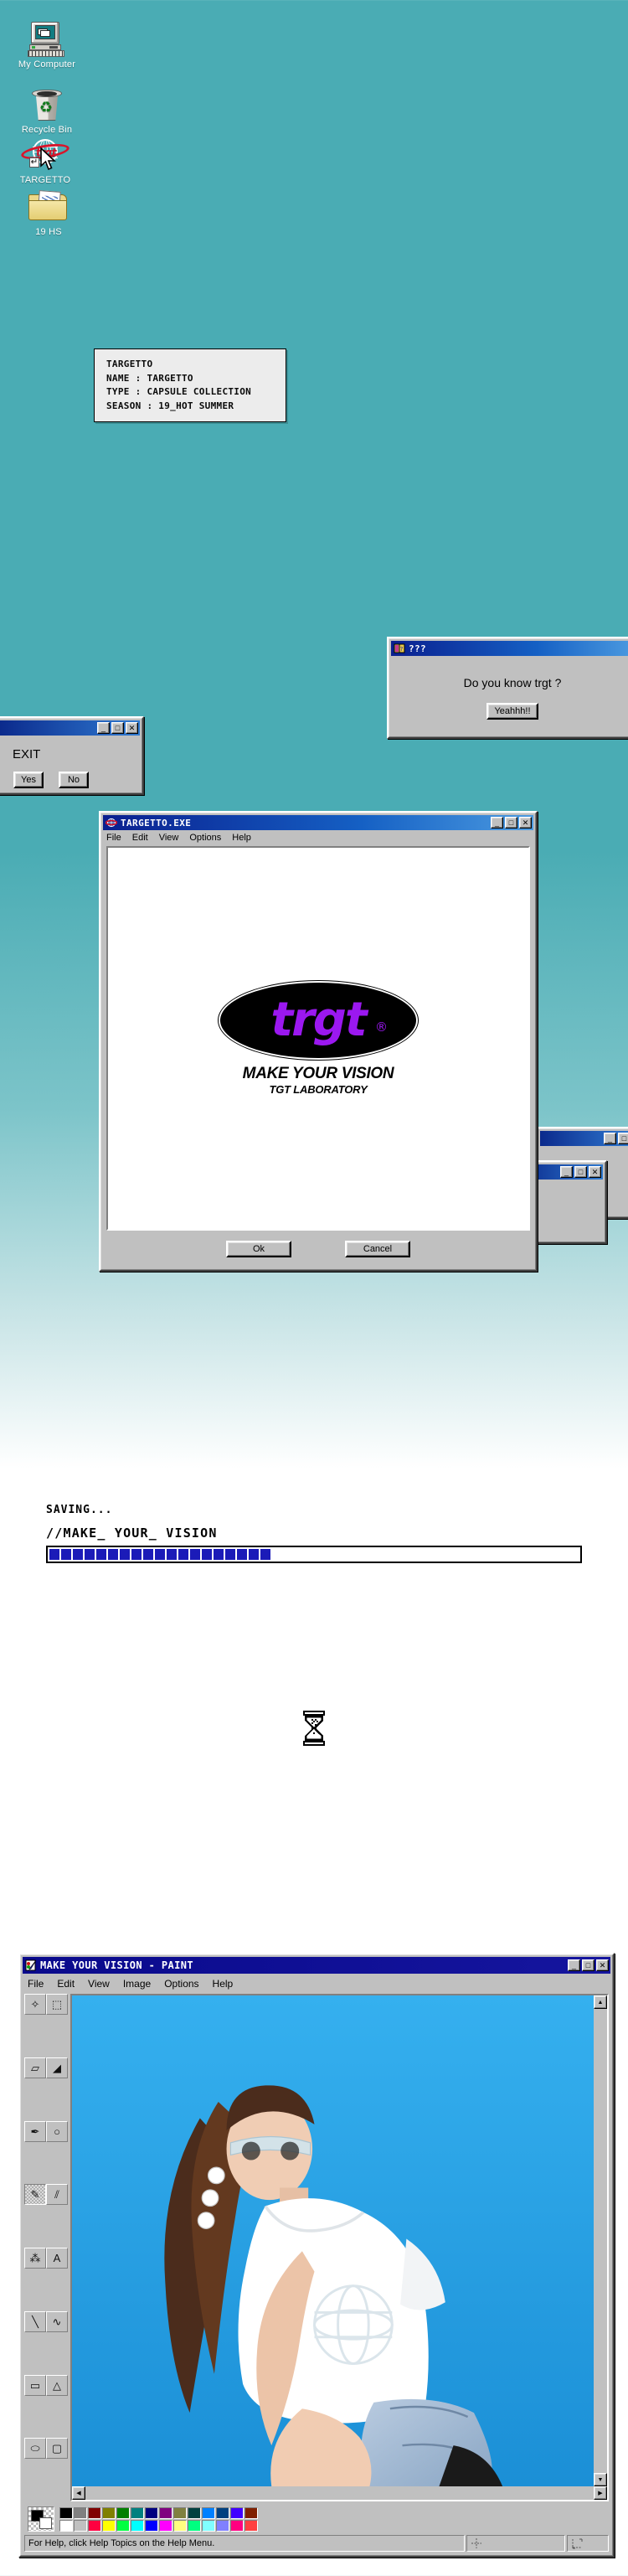  Describe the element at coordinates (35, 2195) in the screenshot. I see `tool-pencil: ✎` at that location.